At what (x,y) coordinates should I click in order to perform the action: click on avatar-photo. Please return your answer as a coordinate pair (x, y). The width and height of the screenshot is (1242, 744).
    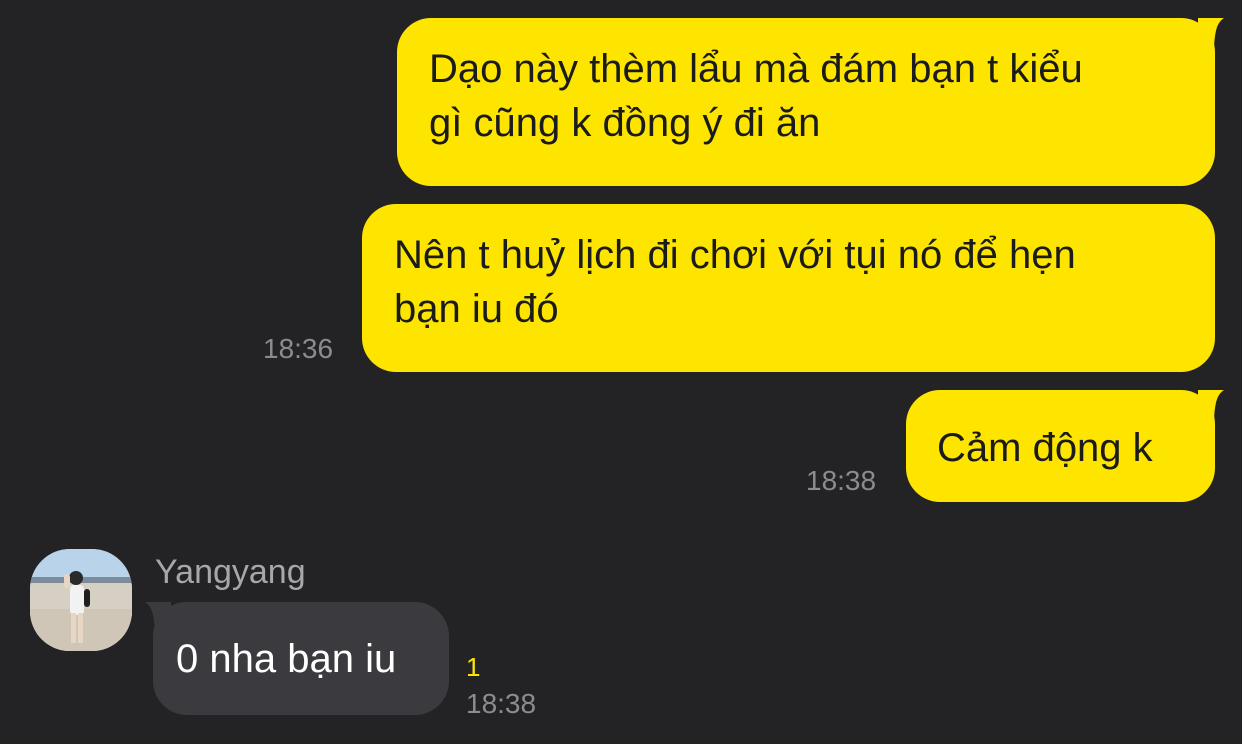
    Looking at the image, I should click on (81, 600).